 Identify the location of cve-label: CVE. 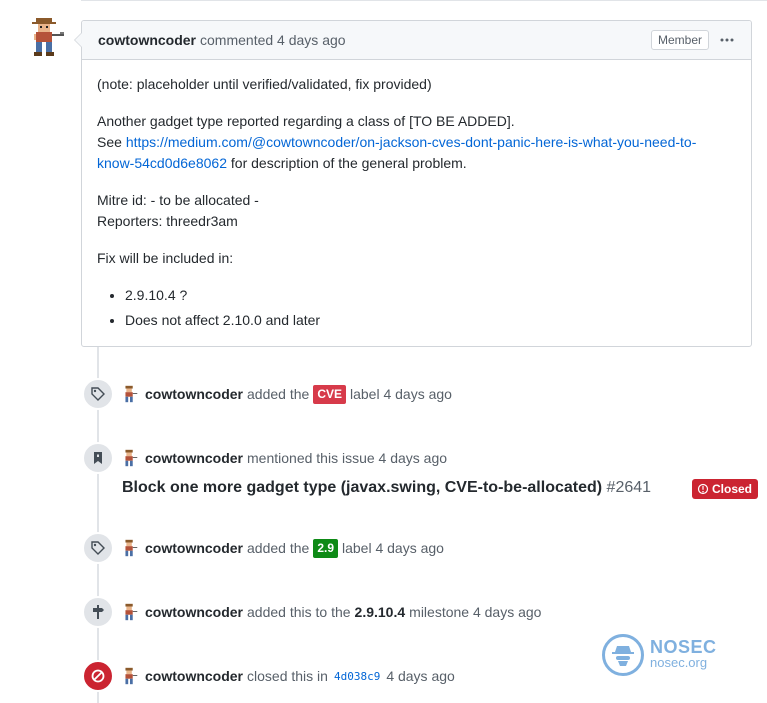
(329, 394).